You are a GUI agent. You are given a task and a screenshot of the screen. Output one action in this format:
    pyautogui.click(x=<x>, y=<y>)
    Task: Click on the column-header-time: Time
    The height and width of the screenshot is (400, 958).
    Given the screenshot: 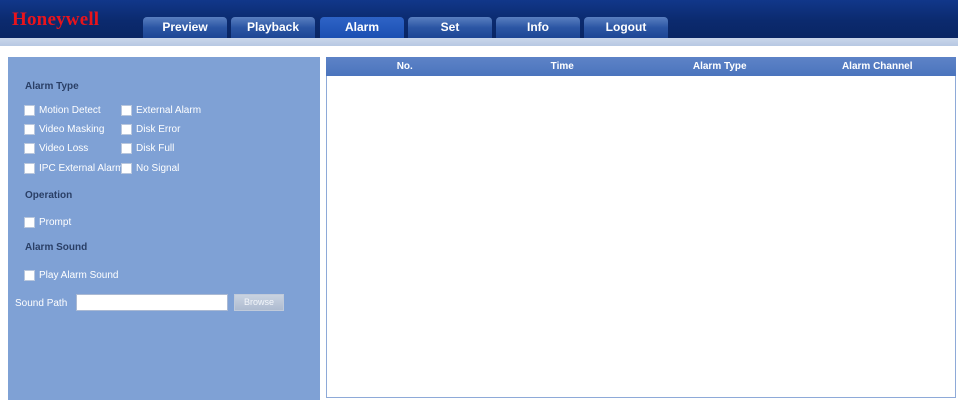 What is the action you would take?
    pyautogui.click(x=563, y=66)
    